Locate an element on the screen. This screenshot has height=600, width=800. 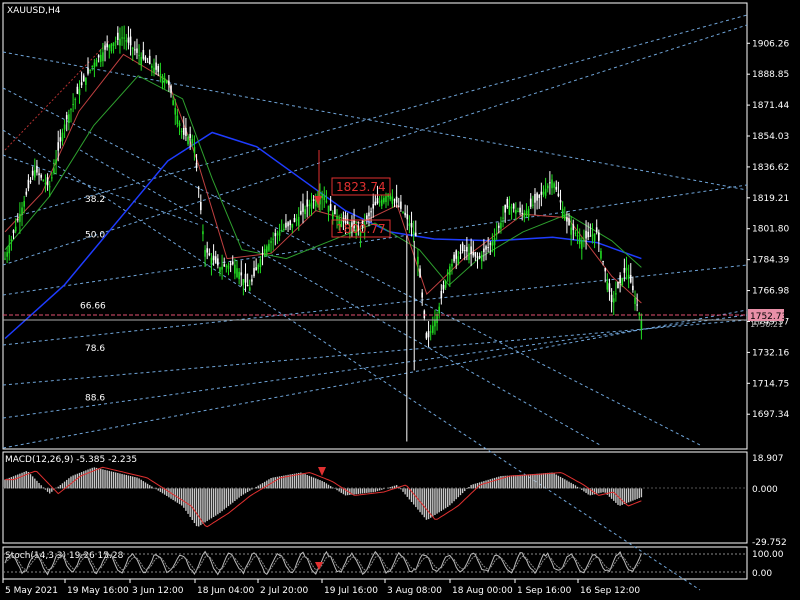
y-tick-label: 1697.34 is located at coordinates (770, 415).